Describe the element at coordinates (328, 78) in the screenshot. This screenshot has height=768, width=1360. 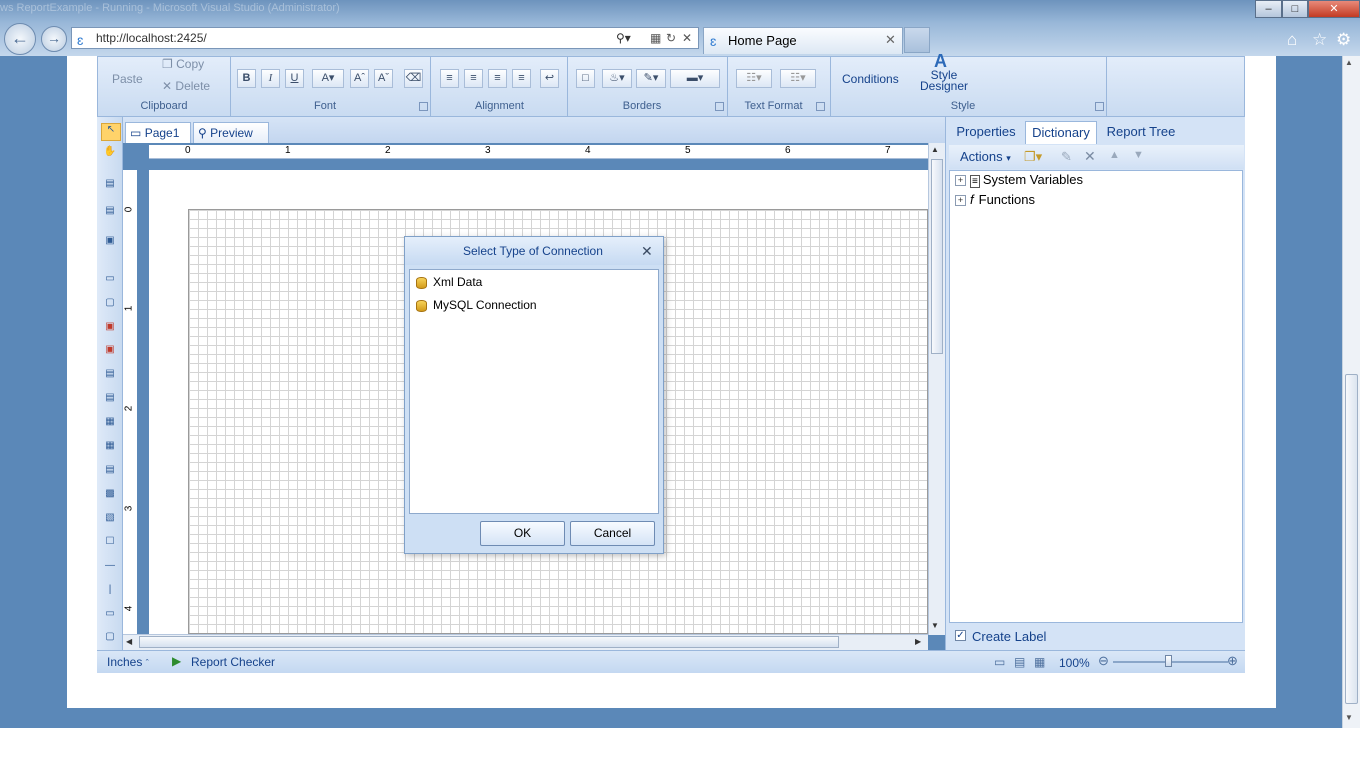
I see `font-color-button: A▾` at that location.